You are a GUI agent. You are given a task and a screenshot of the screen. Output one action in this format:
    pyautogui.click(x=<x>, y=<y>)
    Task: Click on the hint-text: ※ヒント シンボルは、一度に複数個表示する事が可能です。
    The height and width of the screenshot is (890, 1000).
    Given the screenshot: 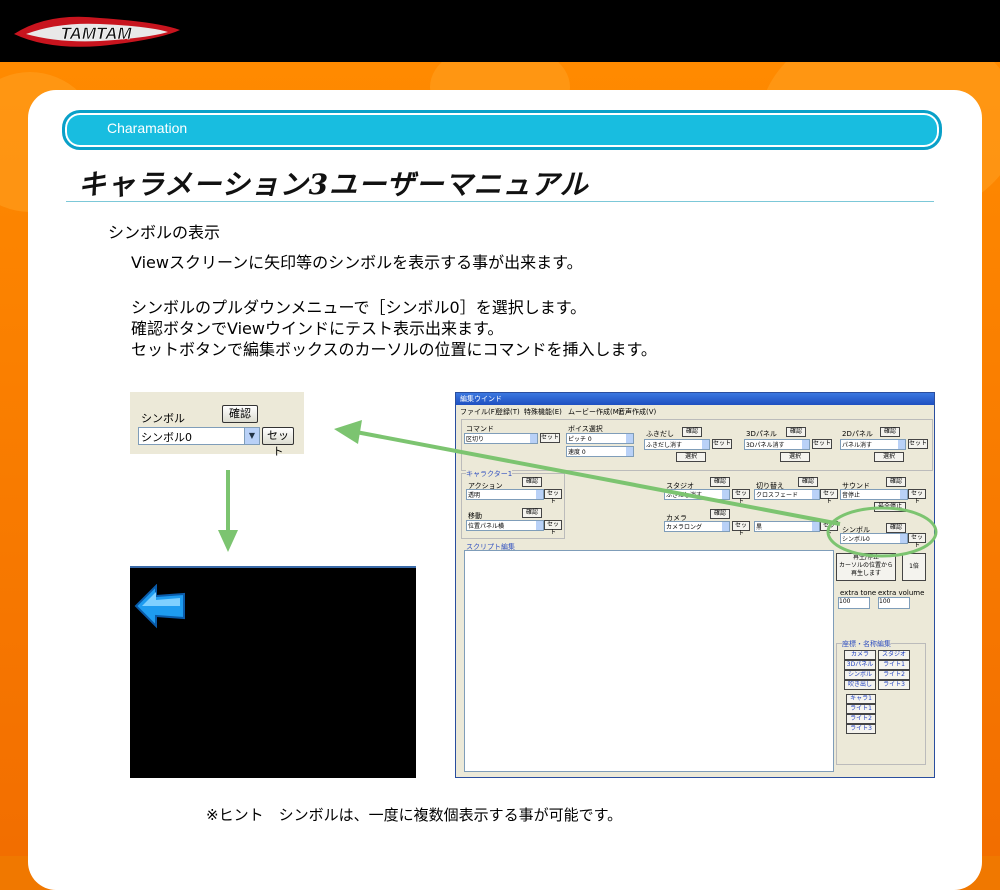 What is the action you would take?
    pyautogui.click(x=414, y=815)
    